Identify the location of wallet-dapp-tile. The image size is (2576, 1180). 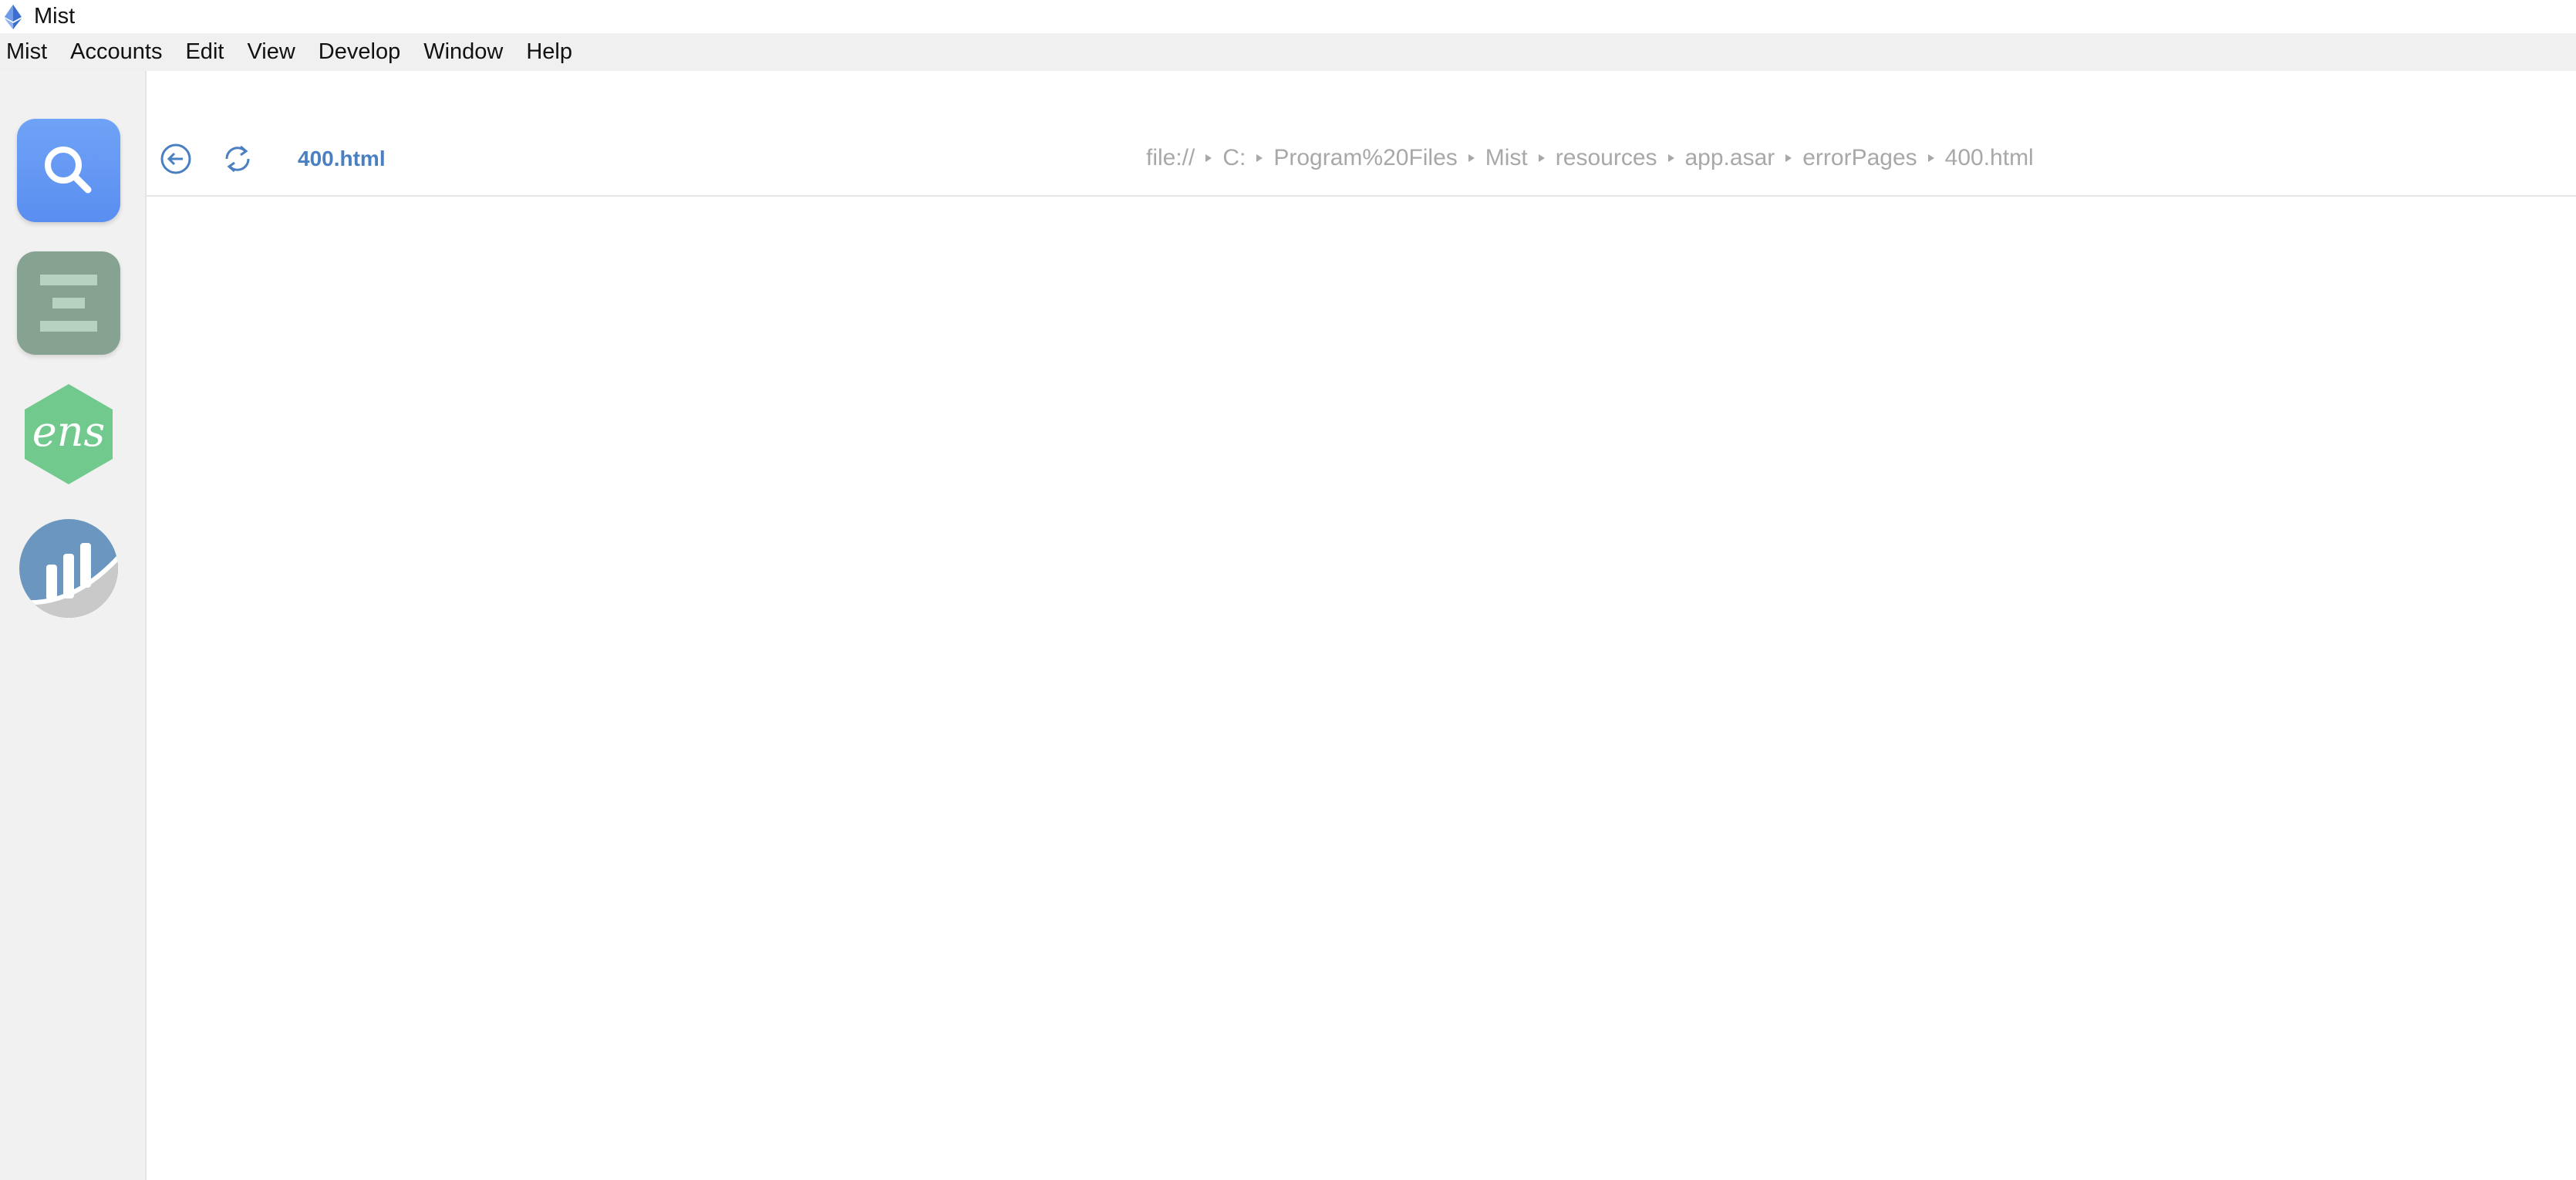
(68, 303).